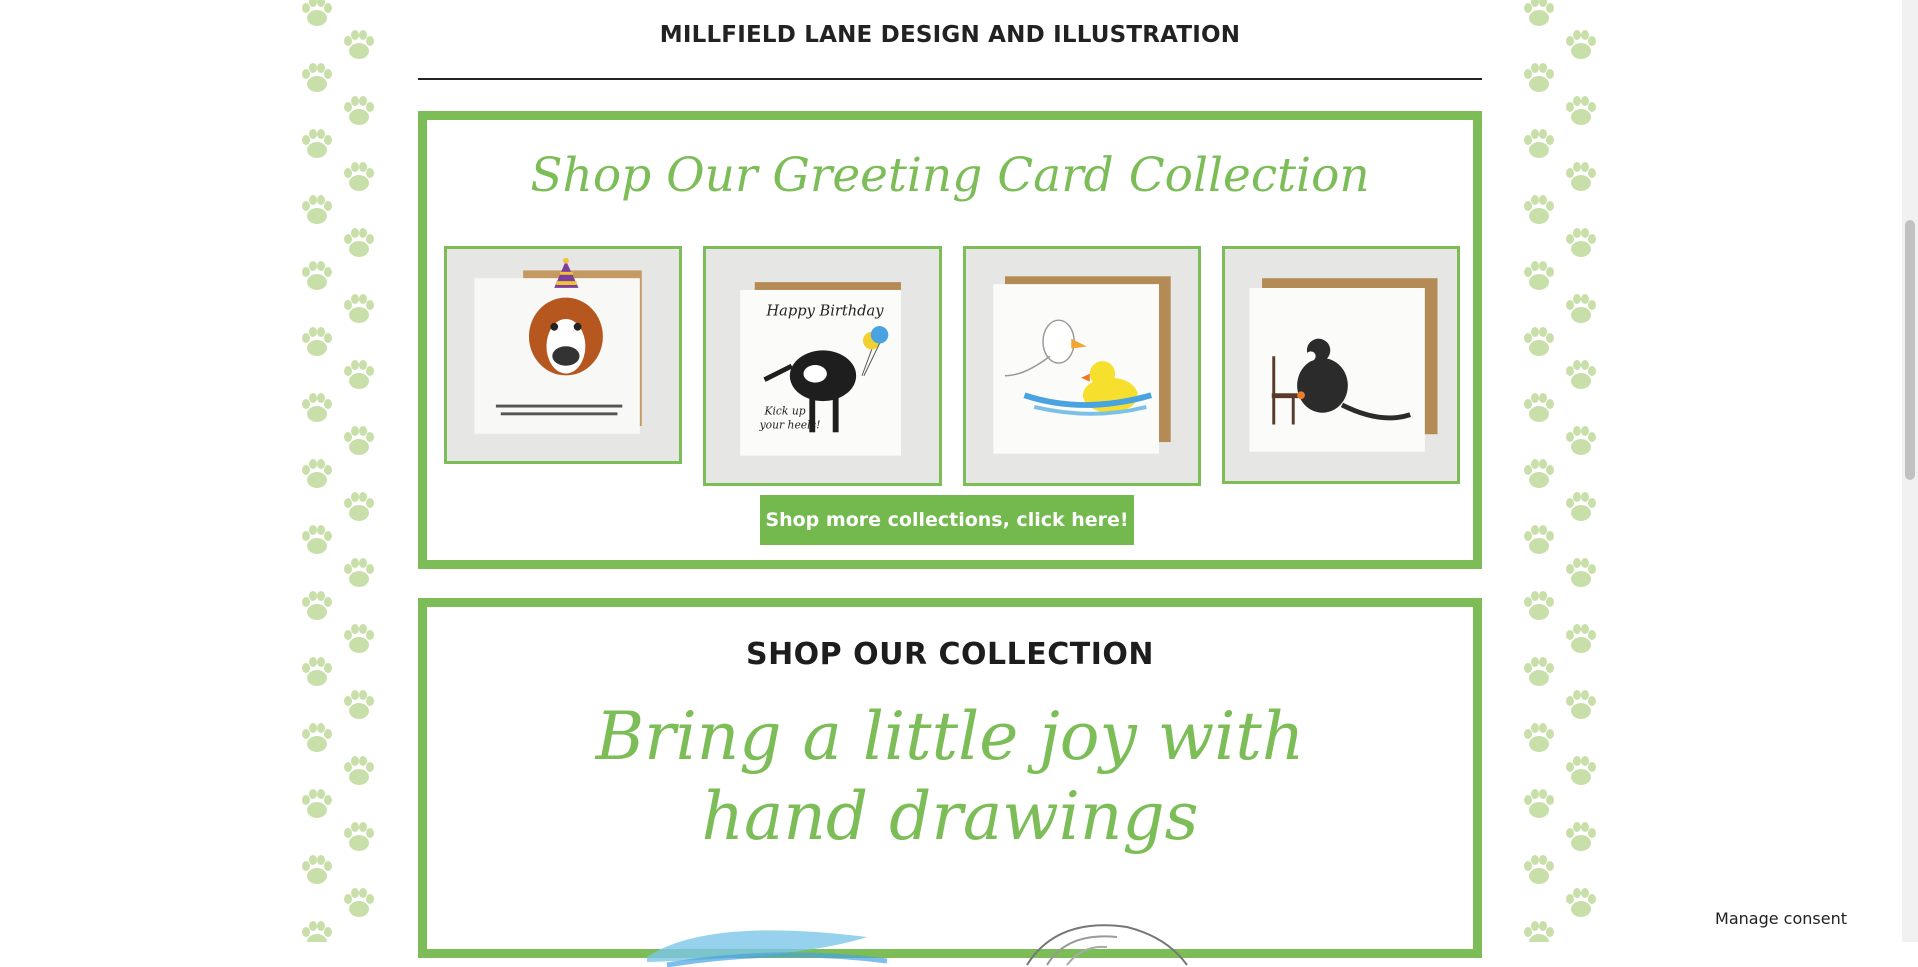 The width and height of the screenshot is (1918, 967). I want to click on card-swan-and-duck, so click(1082, 366).